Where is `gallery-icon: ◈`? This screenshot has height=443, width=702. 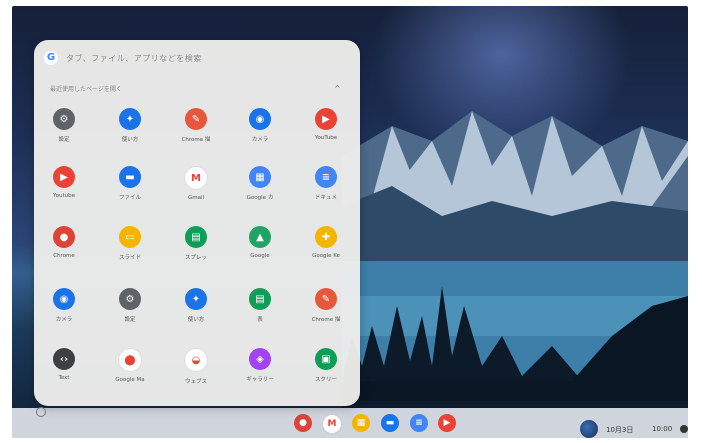
gallery-icon: ◈ is located at coordinates (260, 359).